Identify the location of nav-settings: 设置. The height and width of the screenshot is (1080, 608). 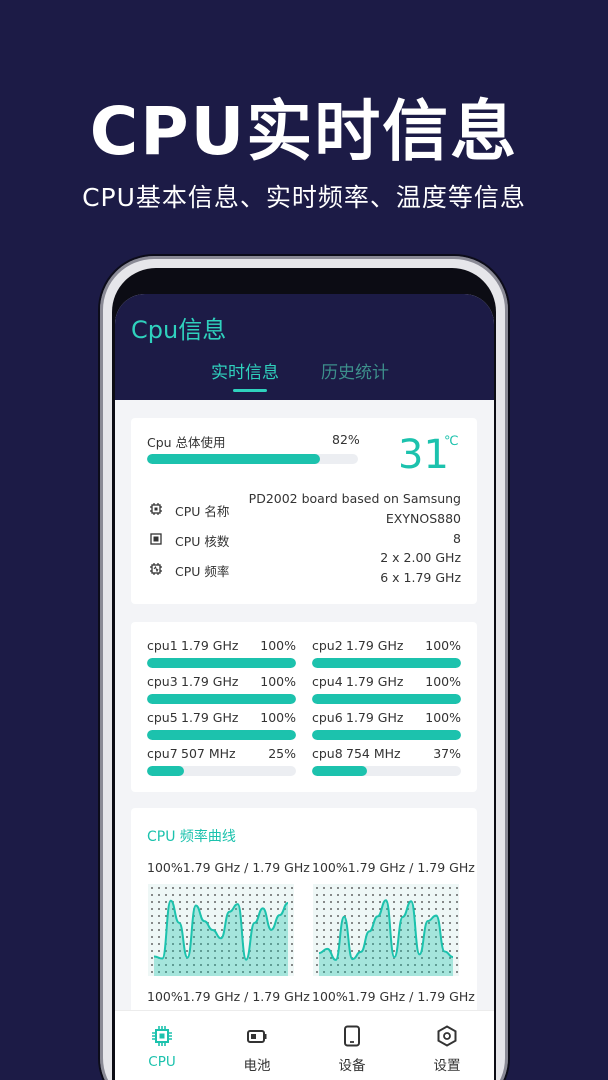
(447, 1045).